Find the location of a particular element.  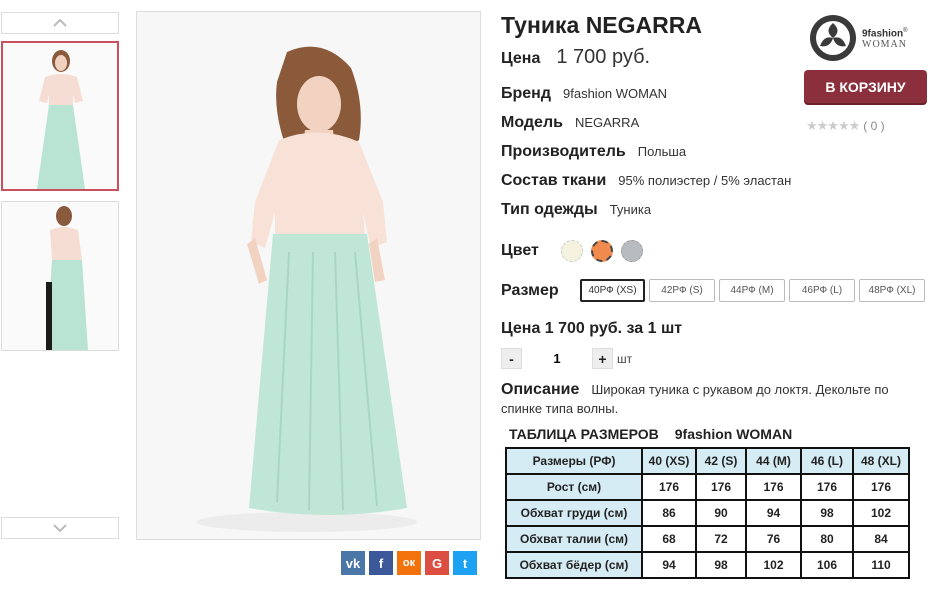

chevron-down-icon is located at coordinates (60, 528).